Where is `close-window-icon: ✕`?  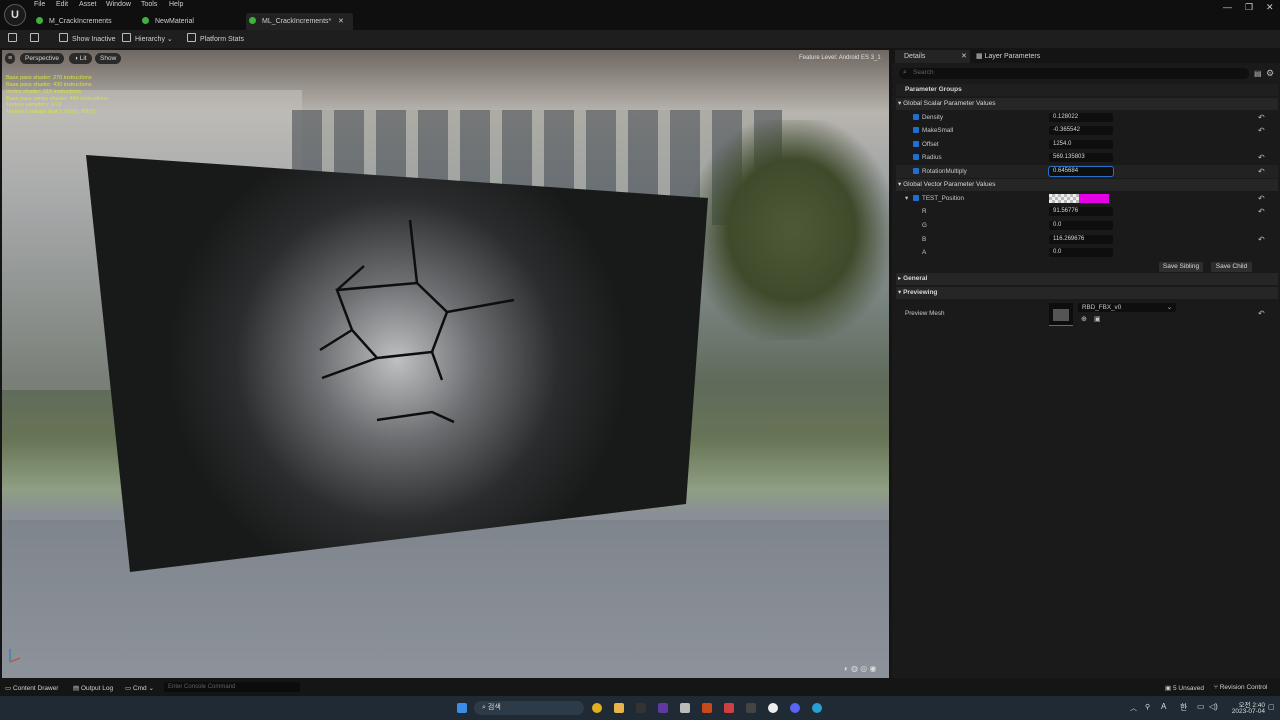
close-window-icon: ✕ is located at coordinates (1270, 7).